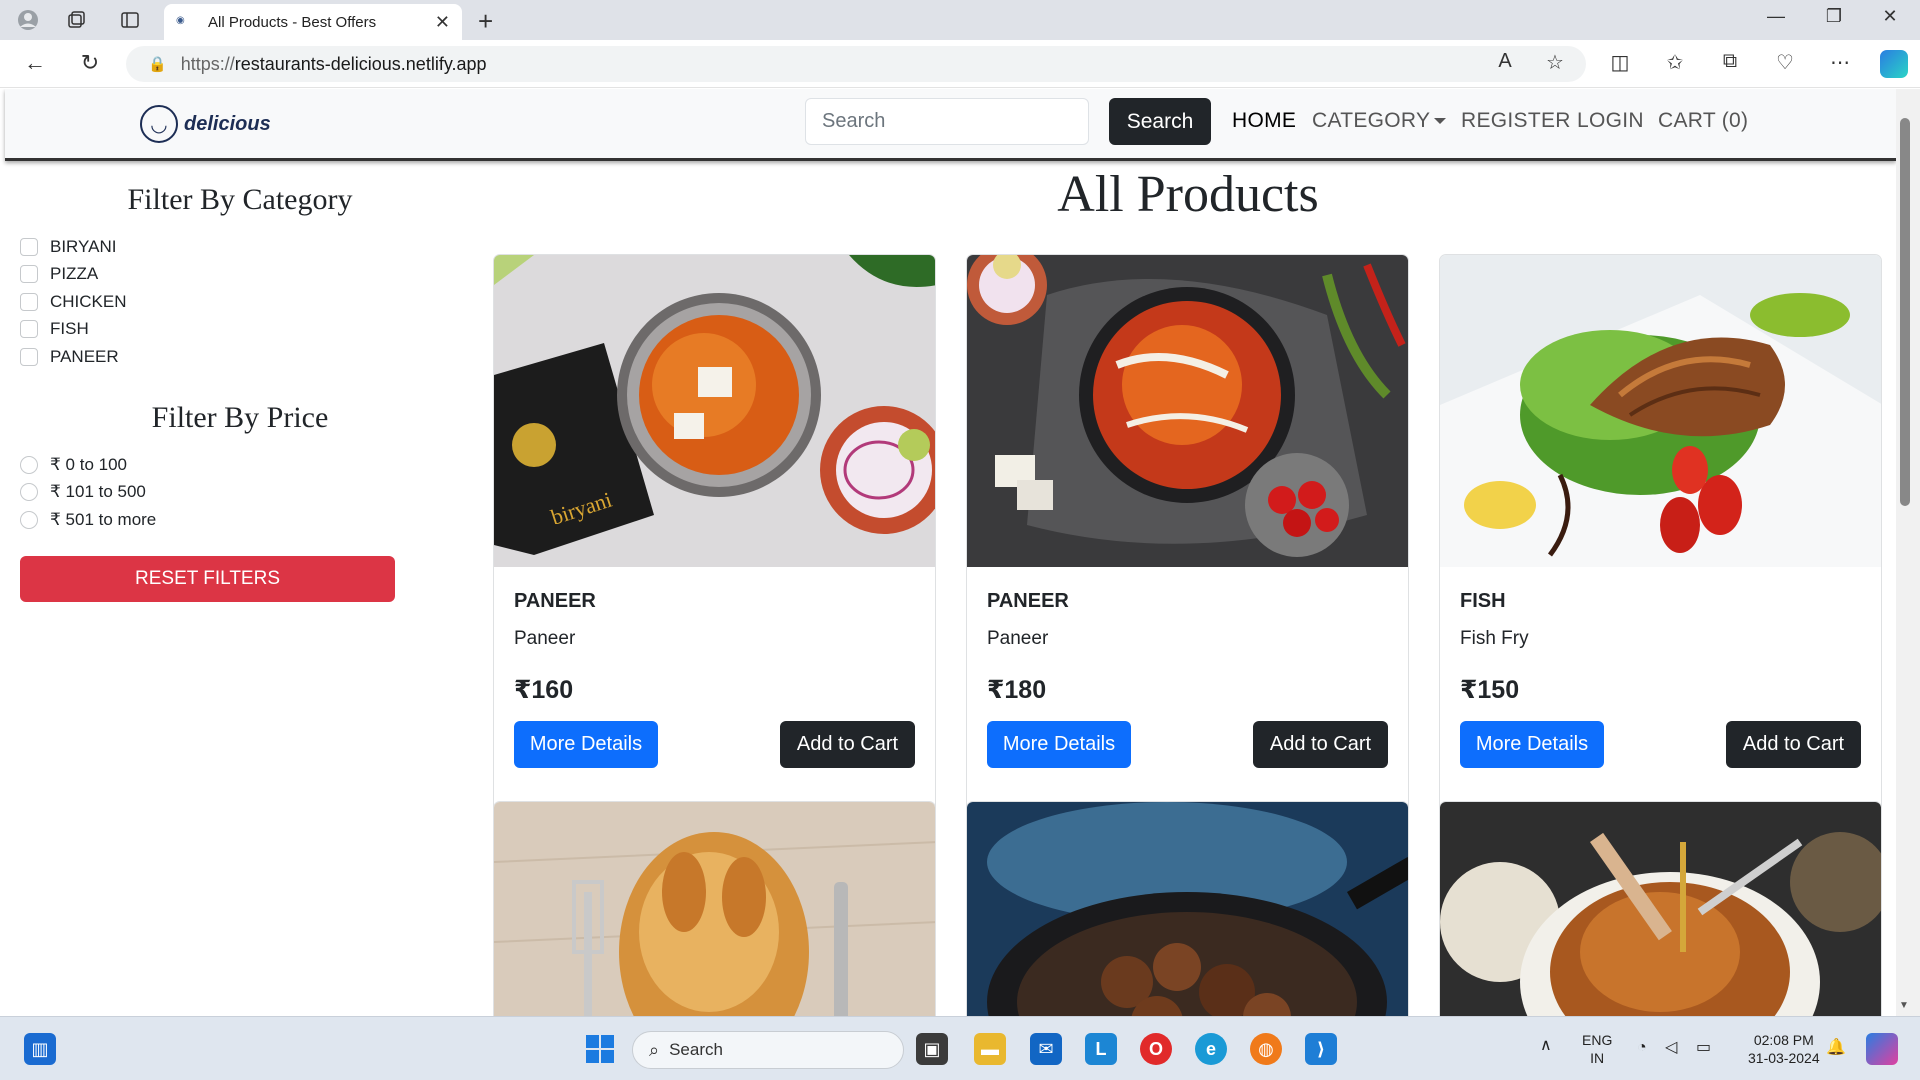  What do you see at coordinates (1597, 1049) in the screenshot?
I see `language-indicator: ENG IN` at bounding box center [1597, 1049].